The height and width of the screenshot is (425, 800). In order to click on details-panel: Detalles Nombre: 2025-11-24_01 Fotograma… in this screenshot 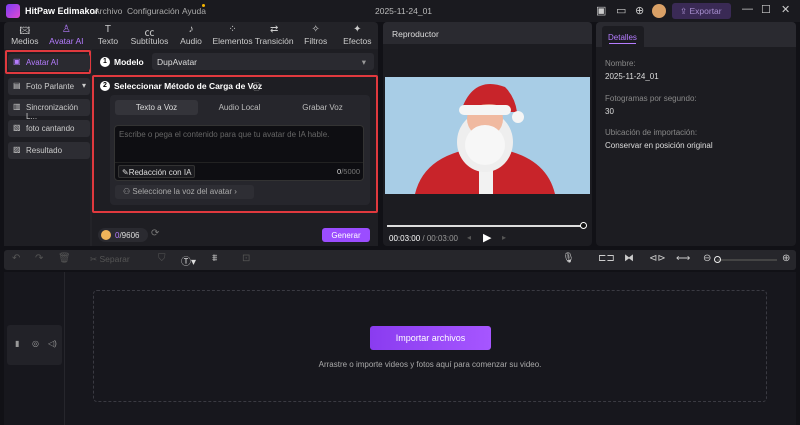, I will do `click(696, 134)`.